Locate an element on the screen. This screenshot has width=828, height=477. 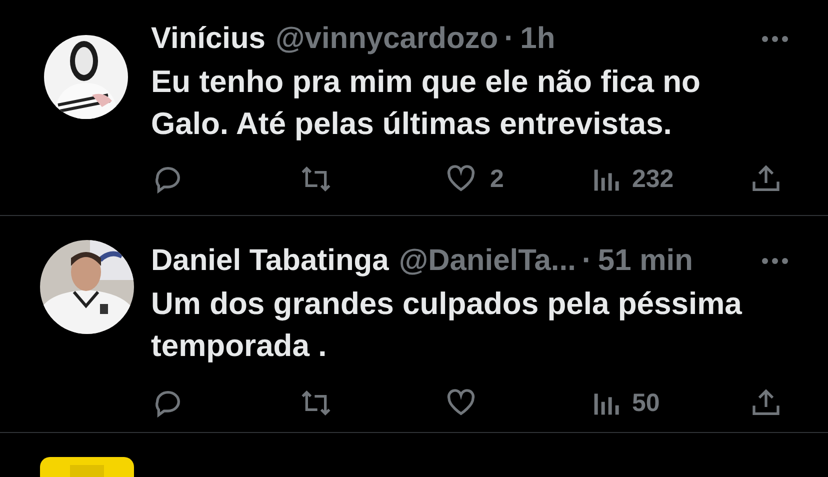
author-name: Daniel Tabatinga is located at coordinates (270, 261).